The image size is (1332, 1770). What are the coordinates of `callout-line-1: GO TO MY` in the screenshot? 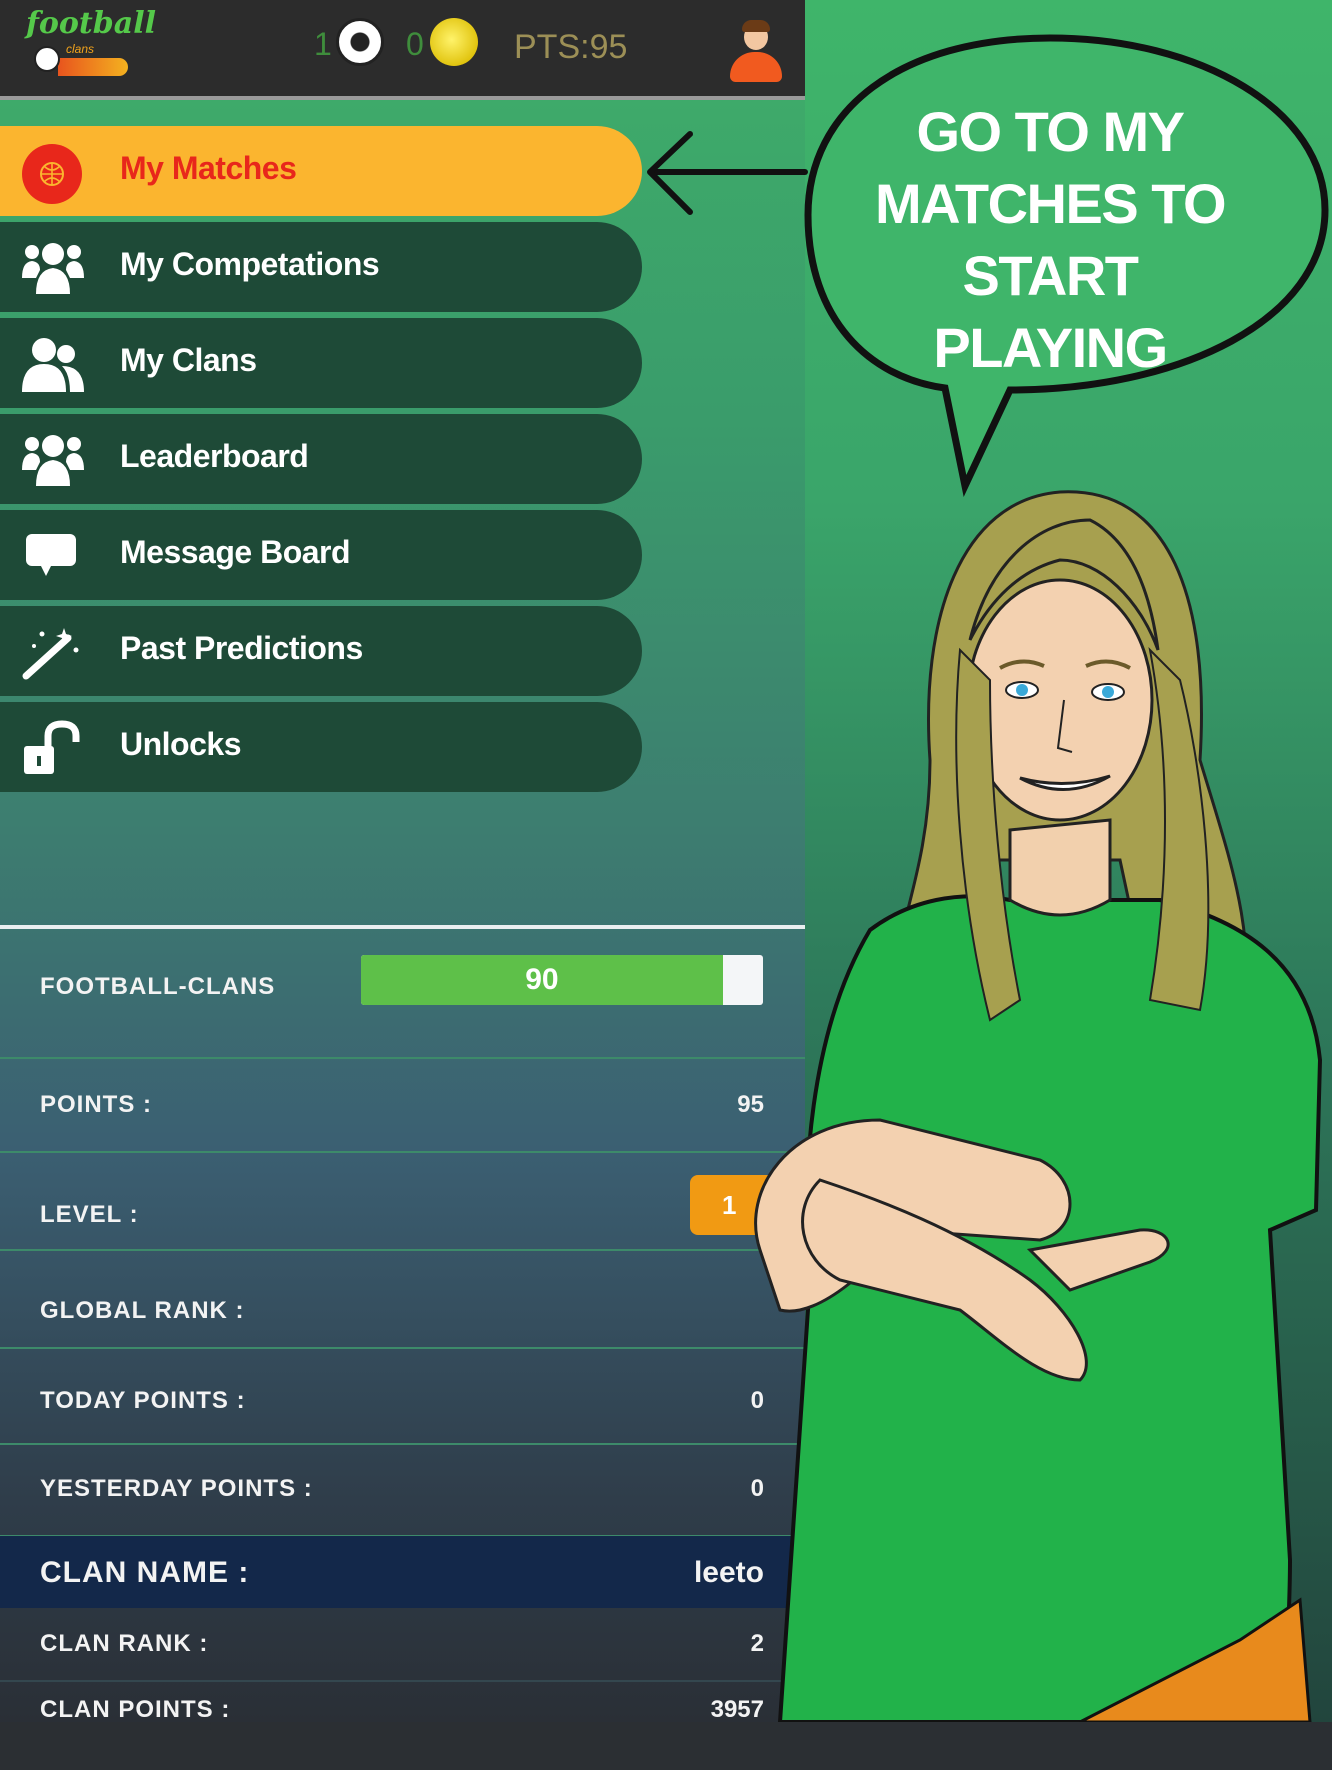 It's located at (1051, 131).